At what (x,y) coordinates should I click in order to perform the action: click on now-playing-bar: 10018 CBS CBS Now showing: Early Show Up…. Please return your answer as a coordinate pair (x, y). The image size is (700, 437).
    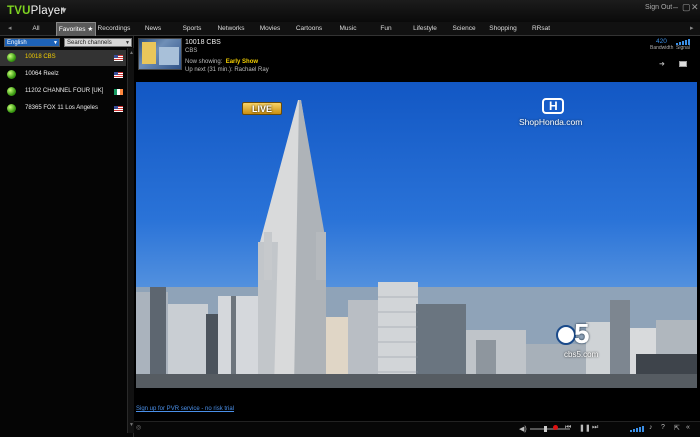
    Looking at the image, I should click on (417, 56).